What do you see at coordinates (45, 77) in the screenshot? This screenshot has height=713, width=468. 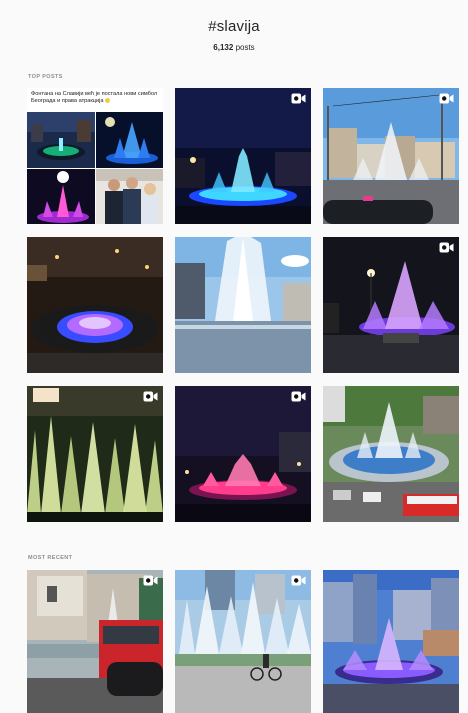 I see `top-posts-heading: TOP POSTS` at bounding box center [45, 77].